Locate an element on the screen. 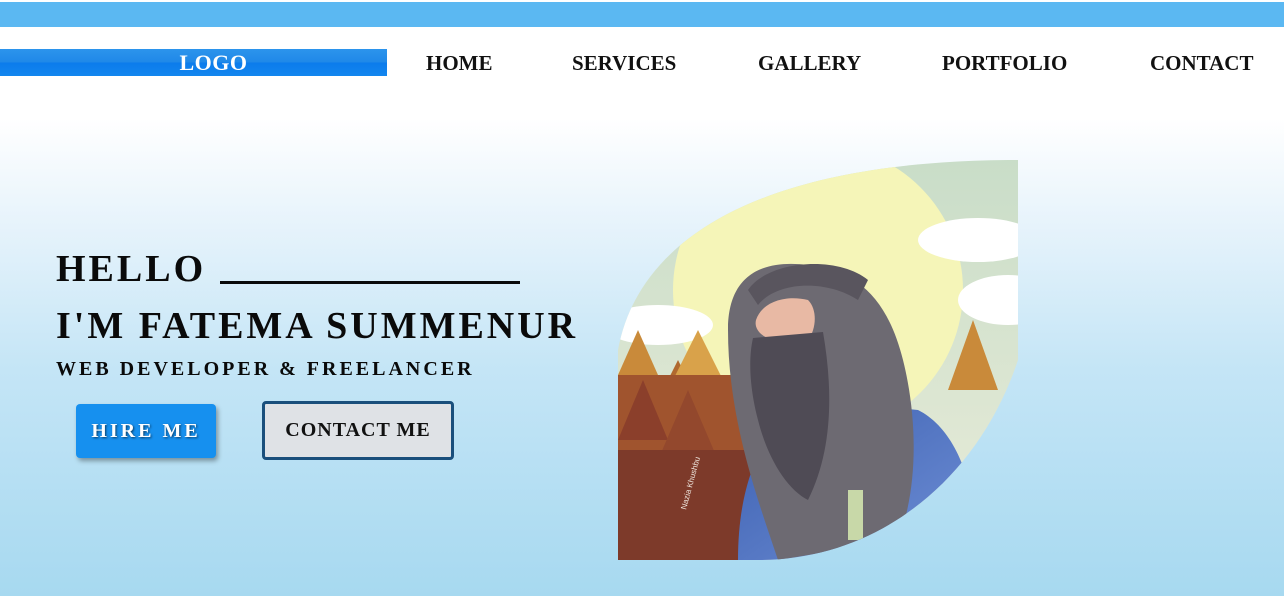  nav-contact: CONTACT is located at coordinates (1201, 63).